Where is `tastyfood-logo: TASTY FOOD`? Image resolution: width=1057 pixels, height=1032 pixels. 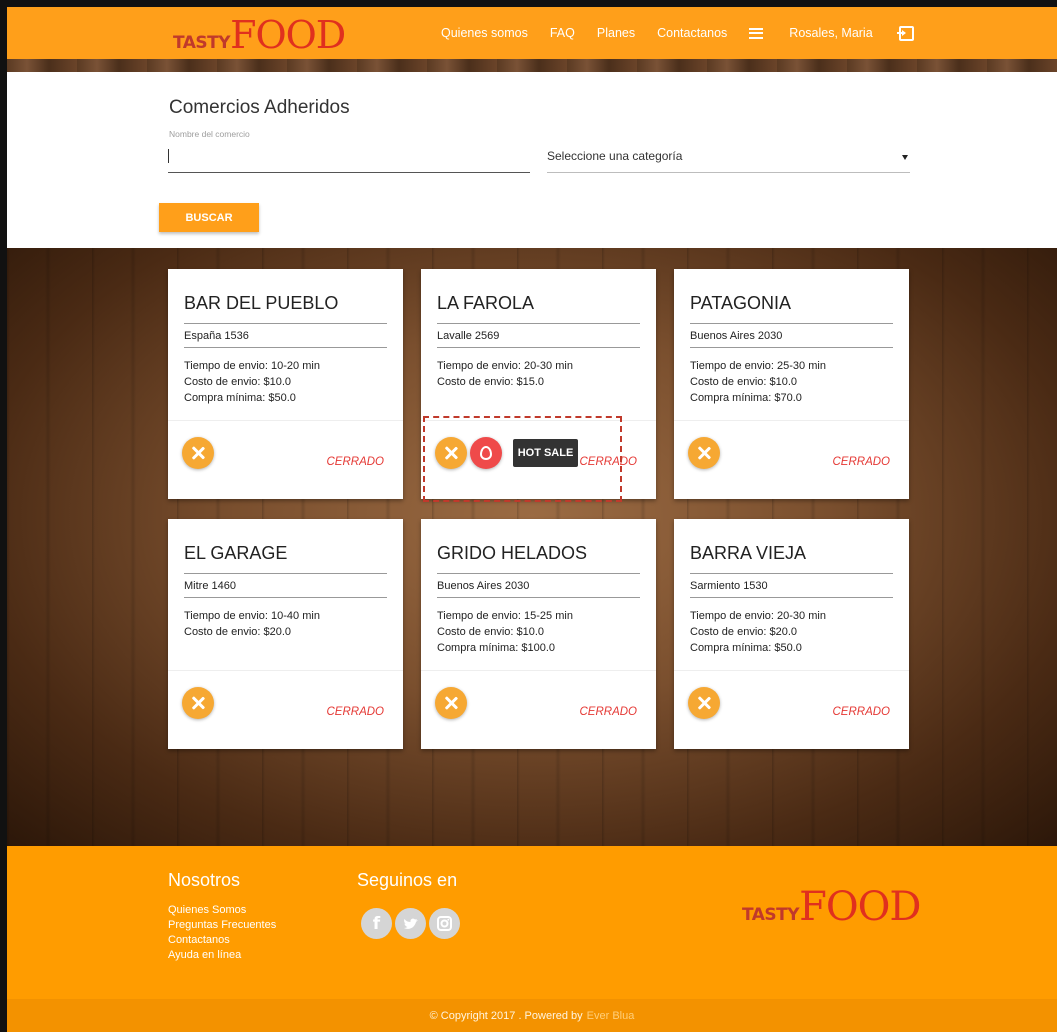
tastyfood-logo: TASTY FOOD is located at coordinates (259, 35).